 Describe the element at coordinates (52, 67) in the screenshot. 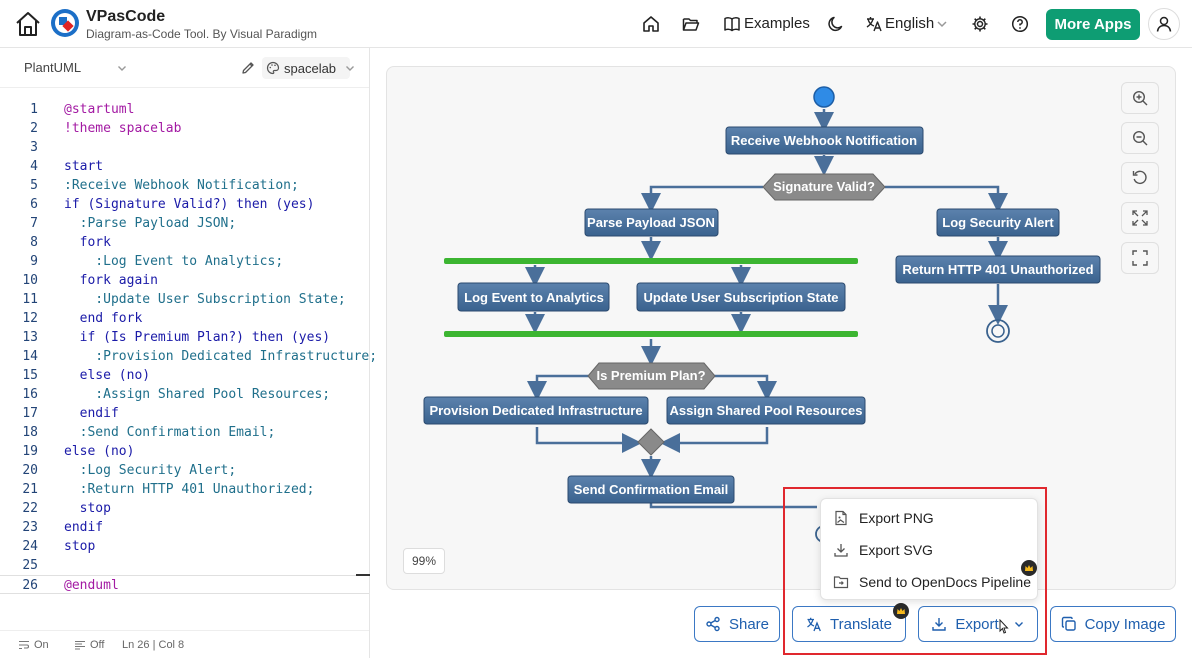

I see `diagram-language-select: PlantUML` at that location.